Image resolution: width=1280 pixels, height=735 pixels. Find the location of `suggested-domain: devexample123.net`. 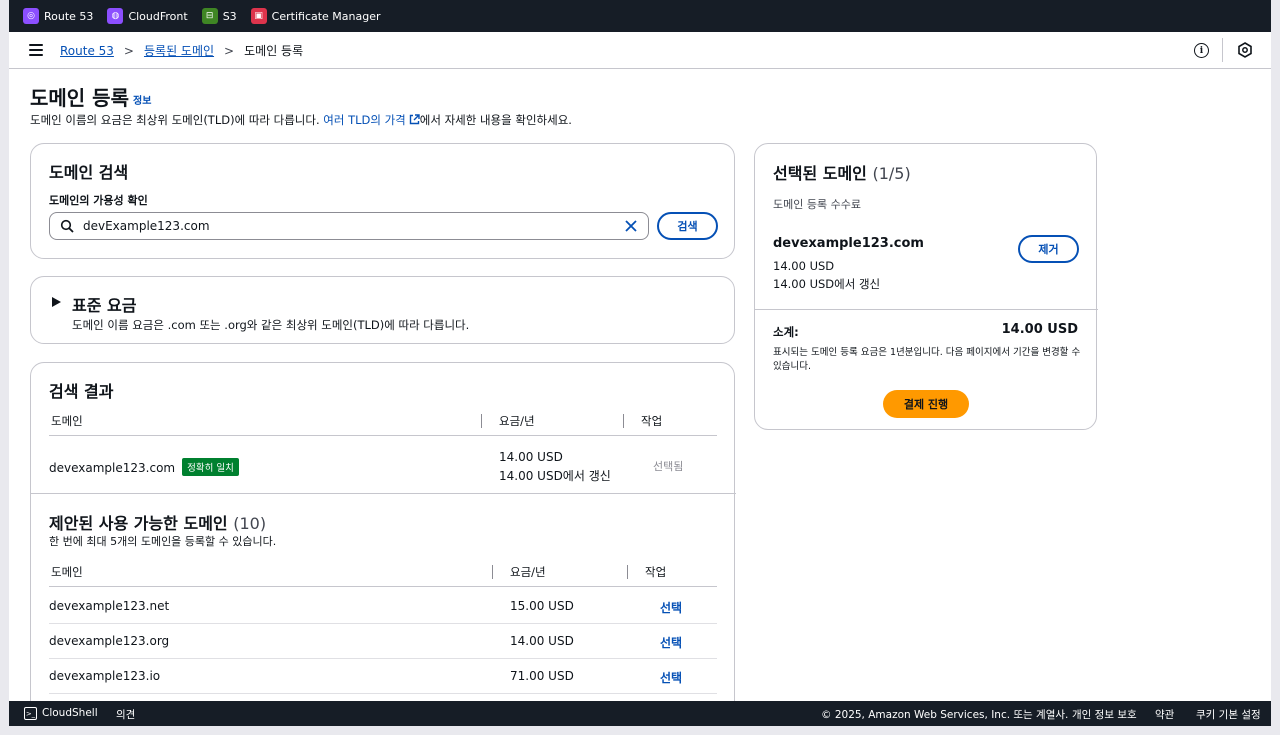

suggested-domain: devexample123.net is located at coordinates (109, 606).